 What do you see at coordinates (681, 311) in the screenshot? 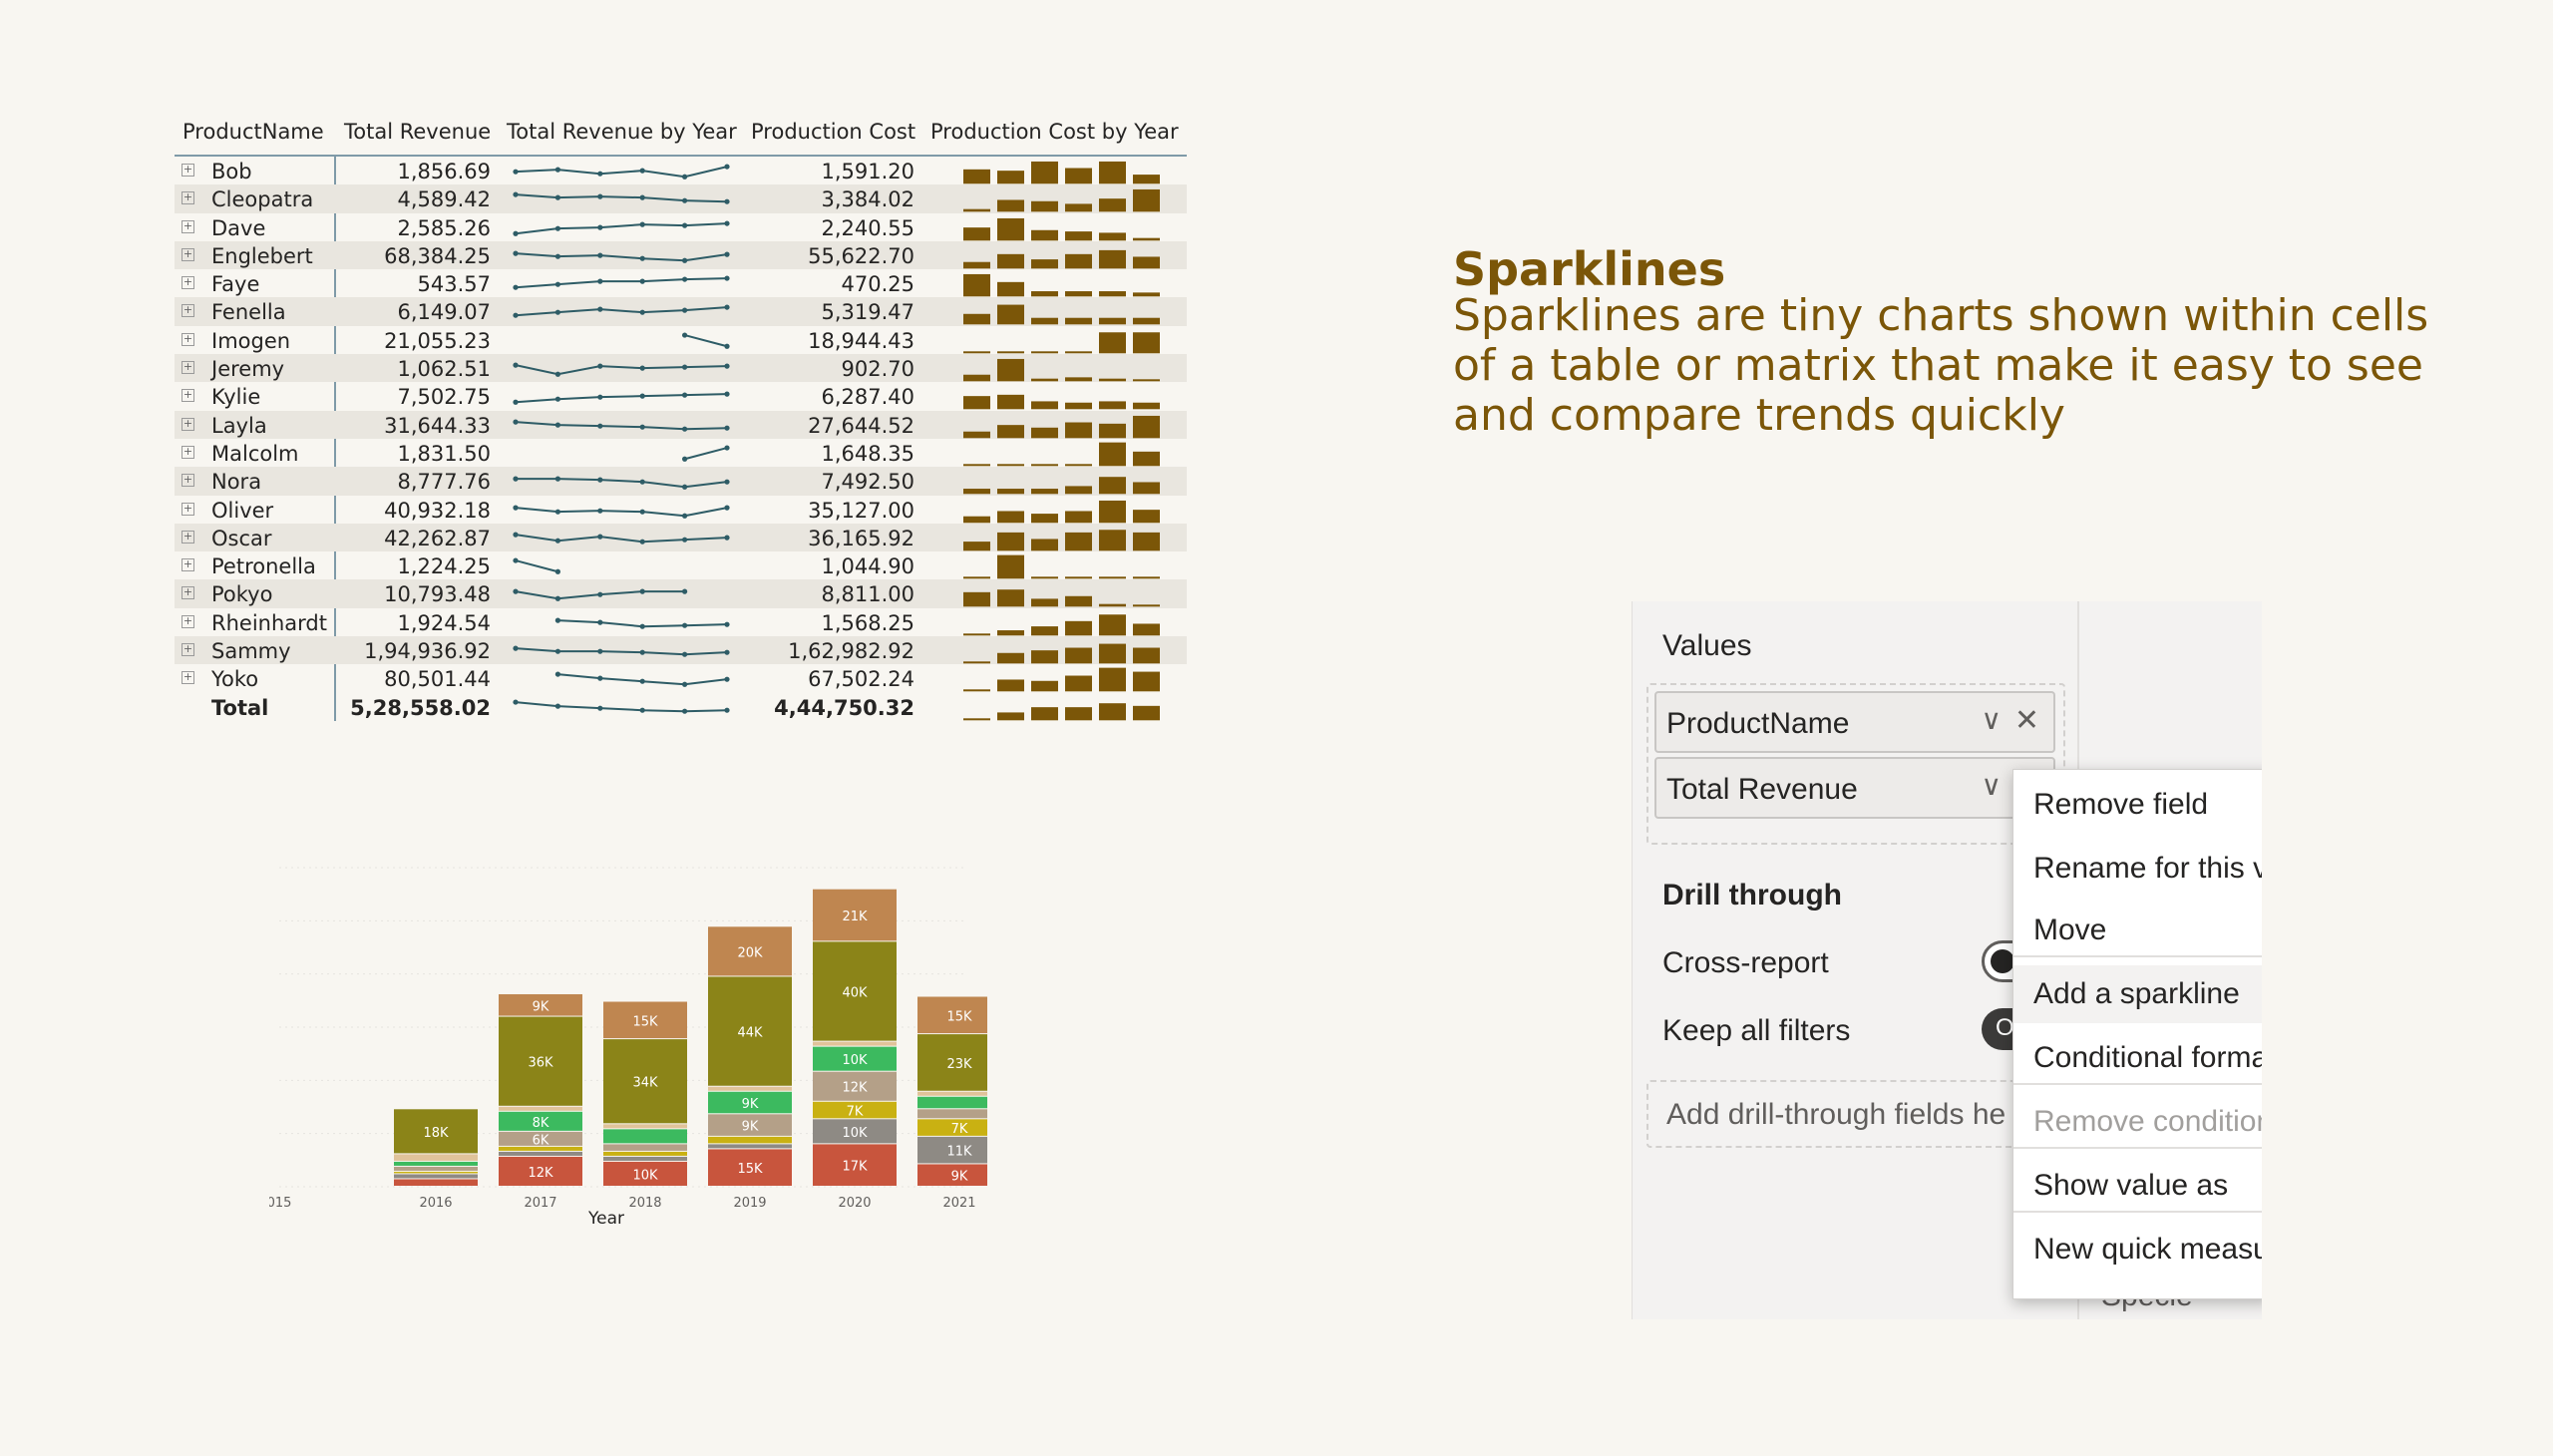
I see `table-row: + Fenella 6,149.07 5,319.47` at bounding box center [681, 311].